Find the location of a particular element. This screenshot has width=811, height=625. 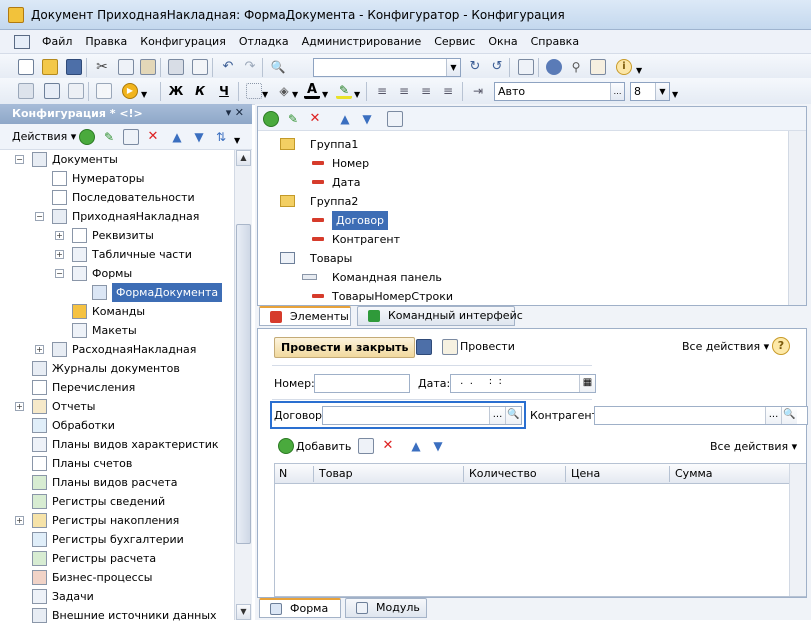

align-right-icon: ≡ is located at coordinates (426, 91).